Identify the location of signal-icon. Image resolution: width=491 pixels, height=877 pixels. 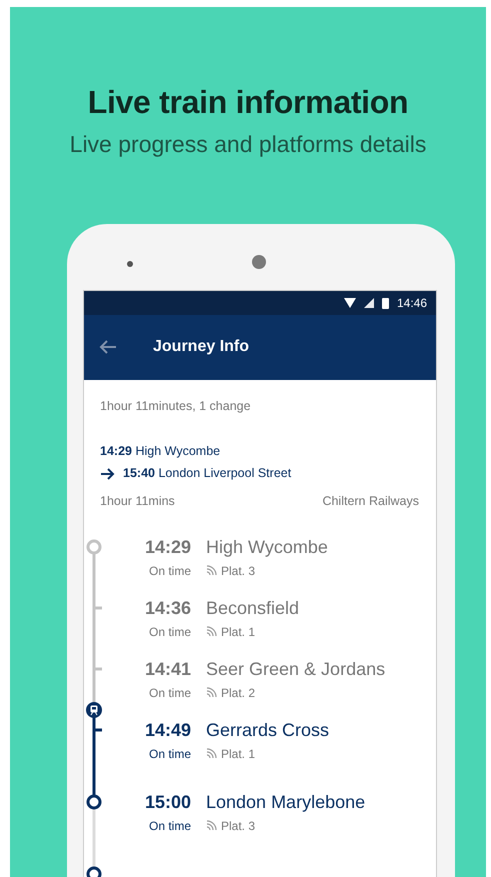
(369, 303).